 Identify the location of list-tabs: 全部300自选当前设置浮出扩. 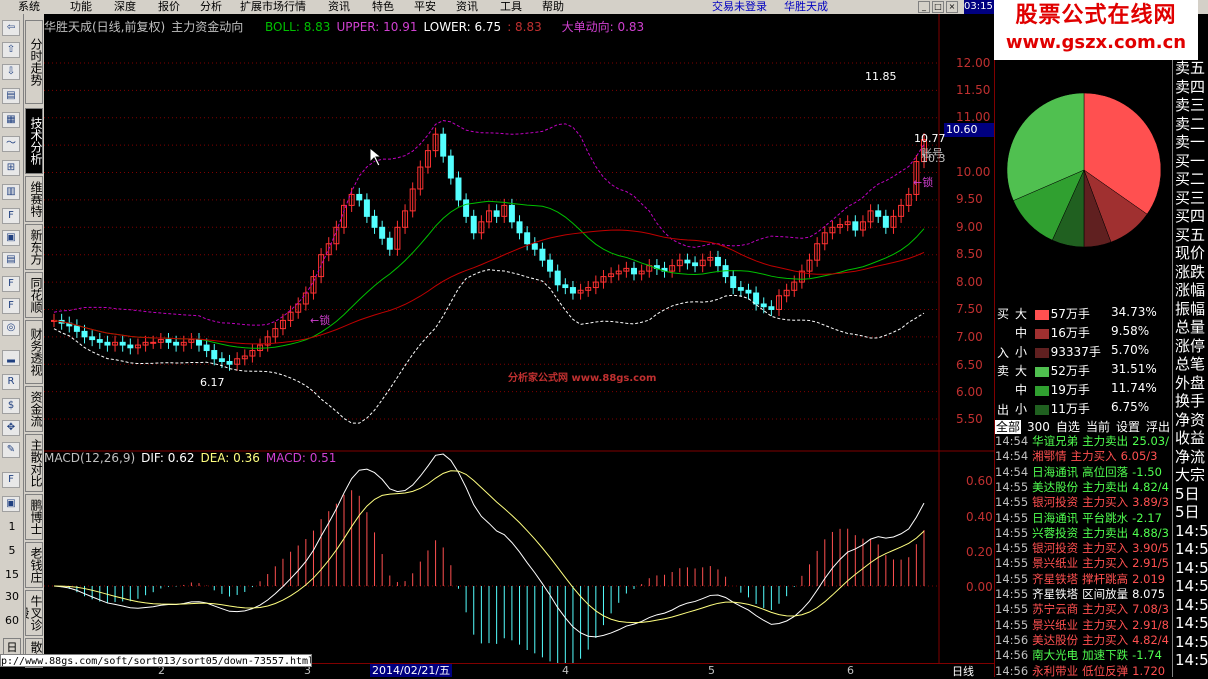
(1091, 426).